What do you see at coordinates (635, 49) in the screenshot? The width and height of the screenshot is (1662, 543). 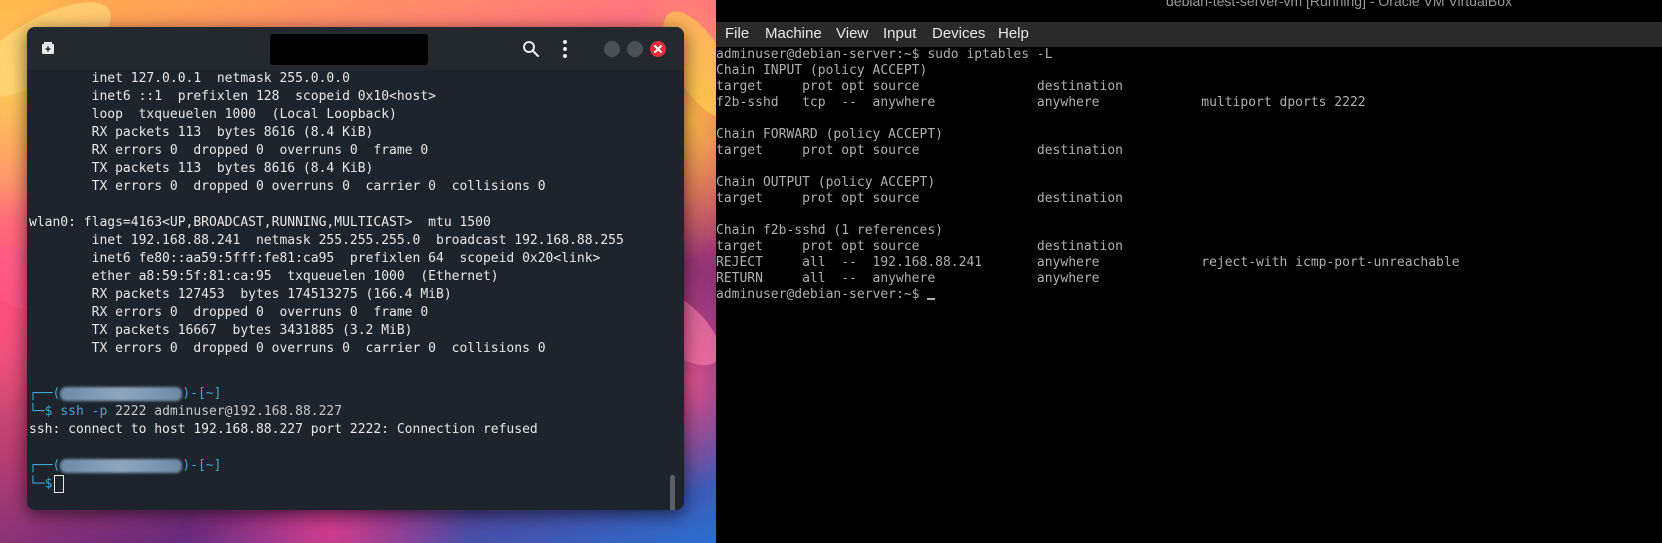 I see `maximize-icon` at bounding box center [635, 49].